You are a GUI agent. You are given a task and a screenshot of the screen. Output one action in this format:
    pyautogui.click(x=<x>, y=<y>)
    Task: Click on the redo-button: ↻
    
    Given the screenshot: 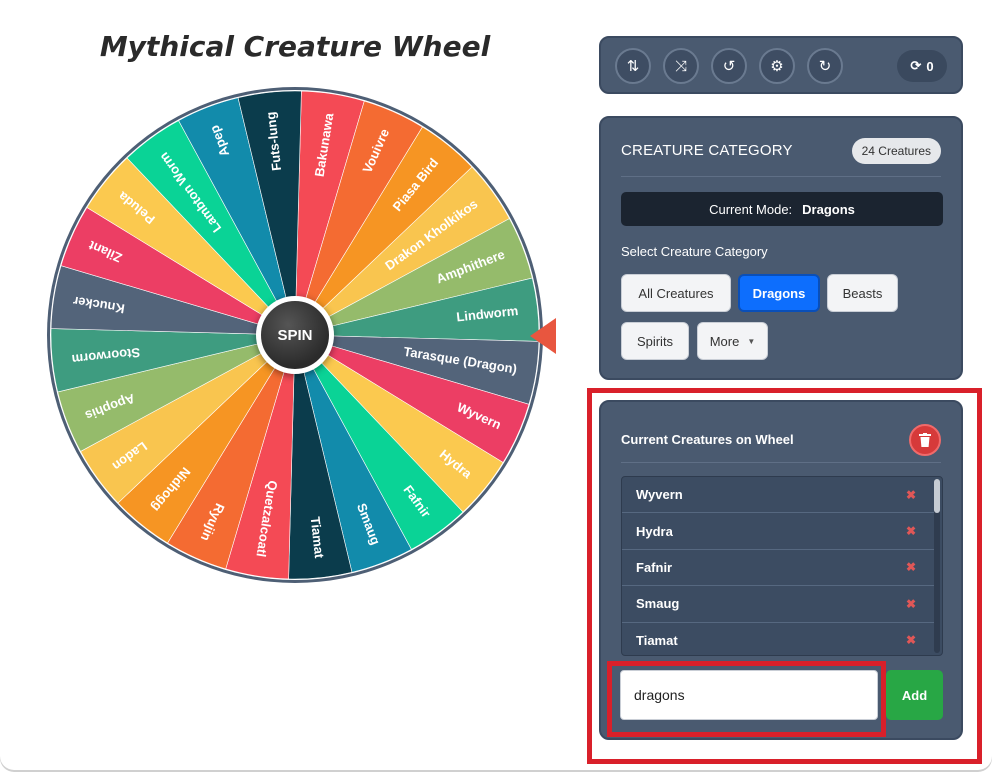 What is the action you would take?
    pyautogui.click(x=825, y=66)
    